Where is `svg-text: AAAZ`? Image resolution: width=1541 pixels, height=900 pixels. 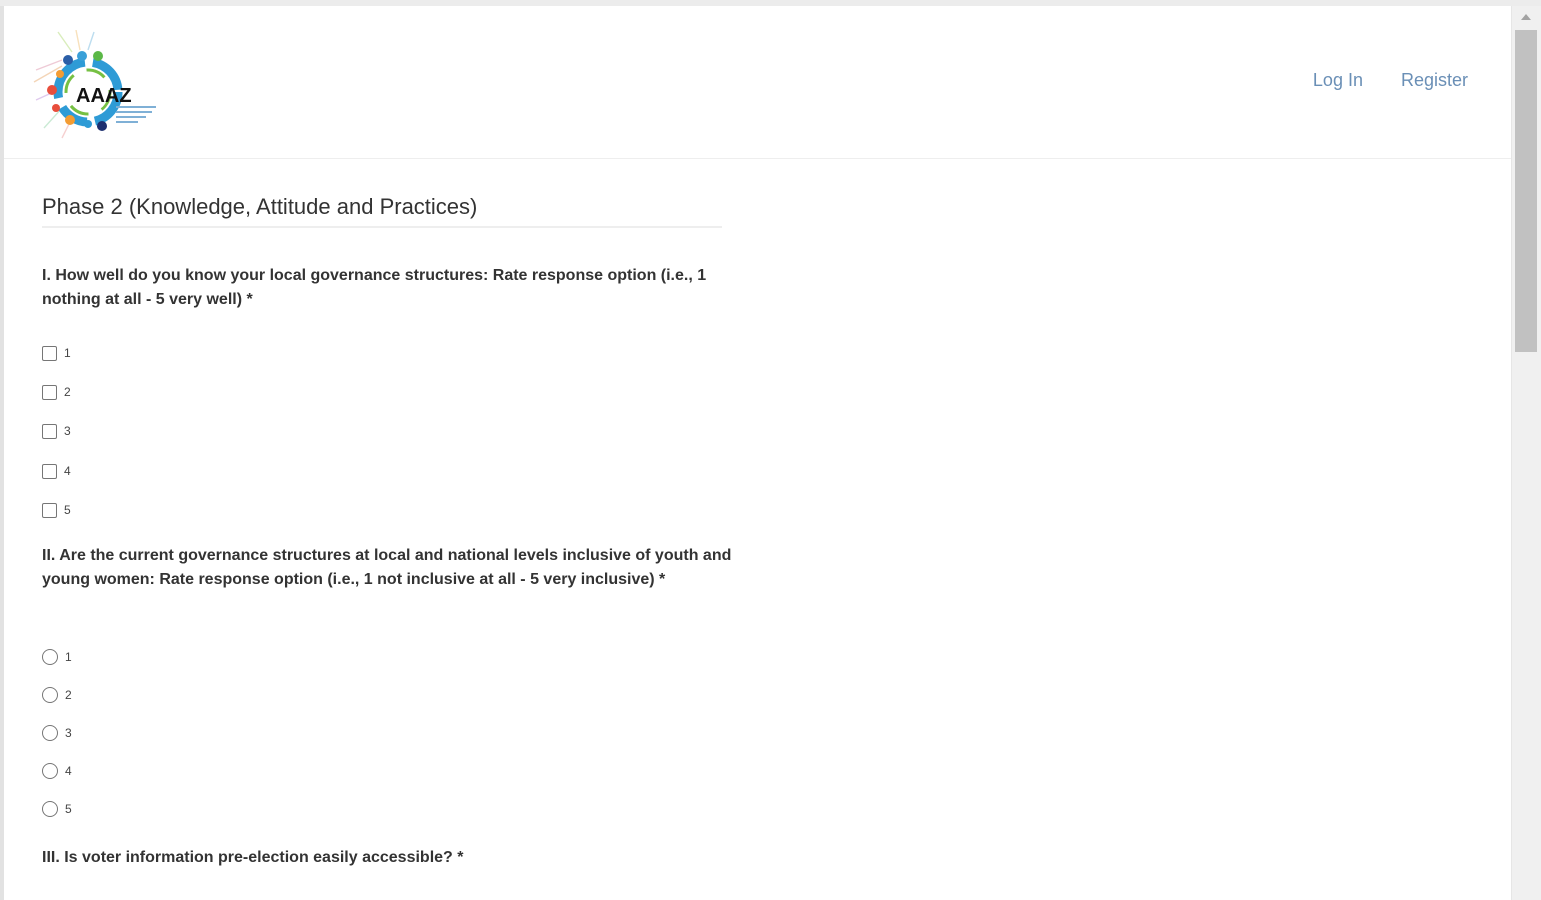
svg-text: AAAZ is located at coordinates (104, 96).